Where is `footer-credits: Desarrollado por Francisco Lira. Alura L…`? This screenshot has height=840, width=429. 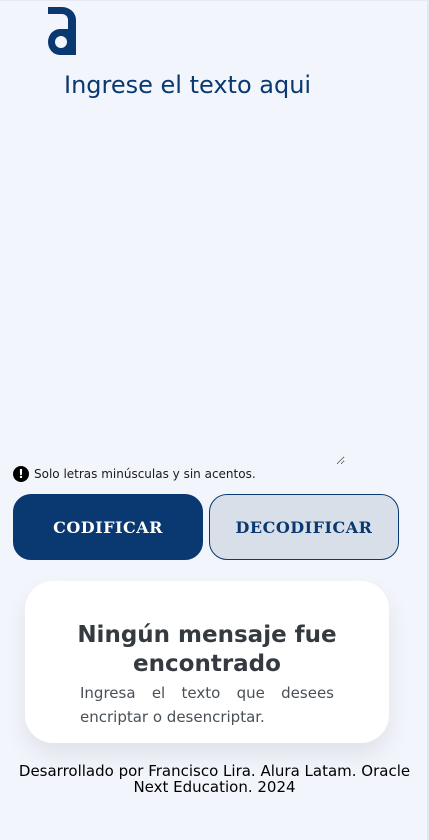
footer-credits: Desarrollado por Francisco Lira. Alura L… is located at coordinates (214, 779).